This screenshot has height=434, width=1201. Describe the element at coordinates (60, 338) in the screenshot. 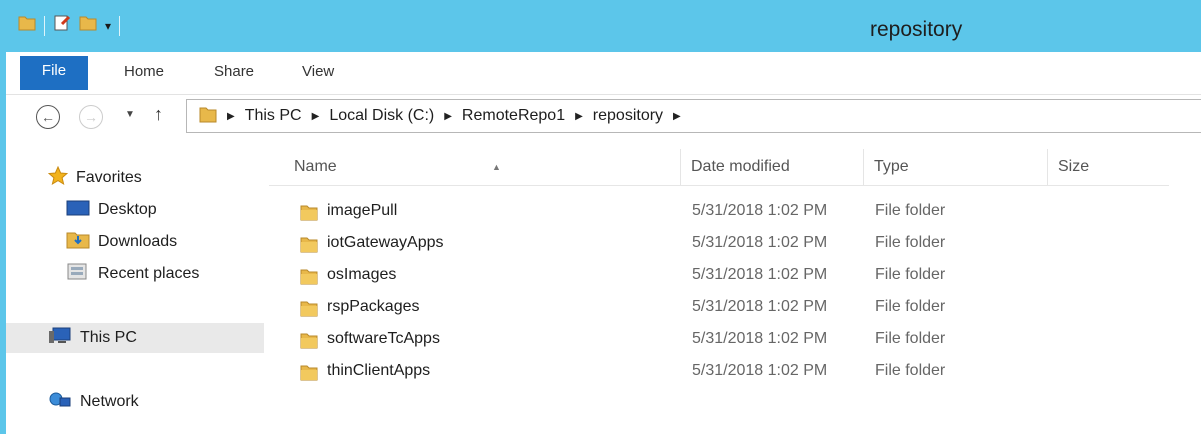

I see `computer-icon` at that location.